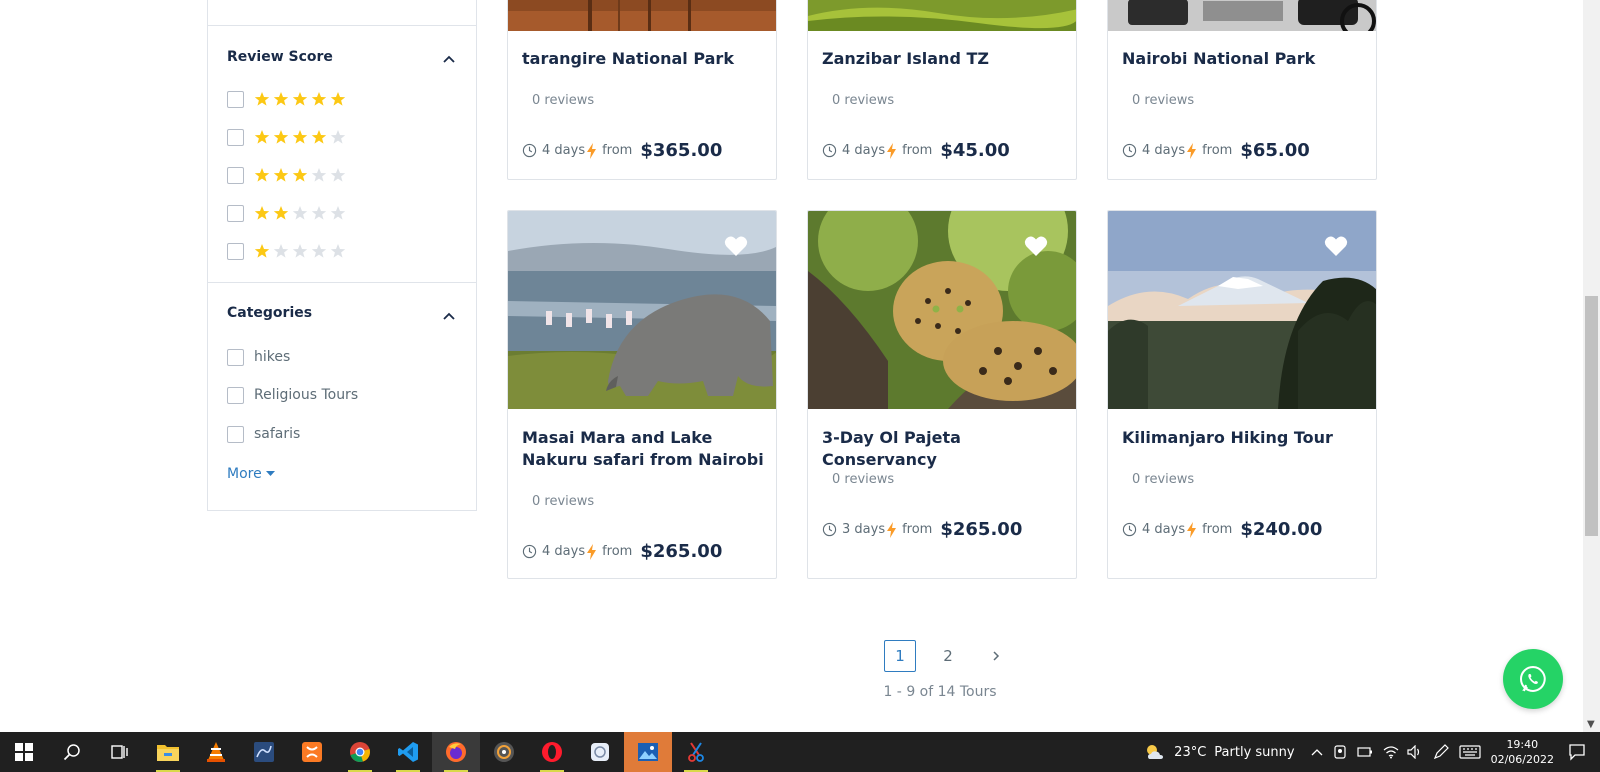 This screenshot has width=1600, height=772. I want to click on tour-price: $65.00, so click(1275, 150).